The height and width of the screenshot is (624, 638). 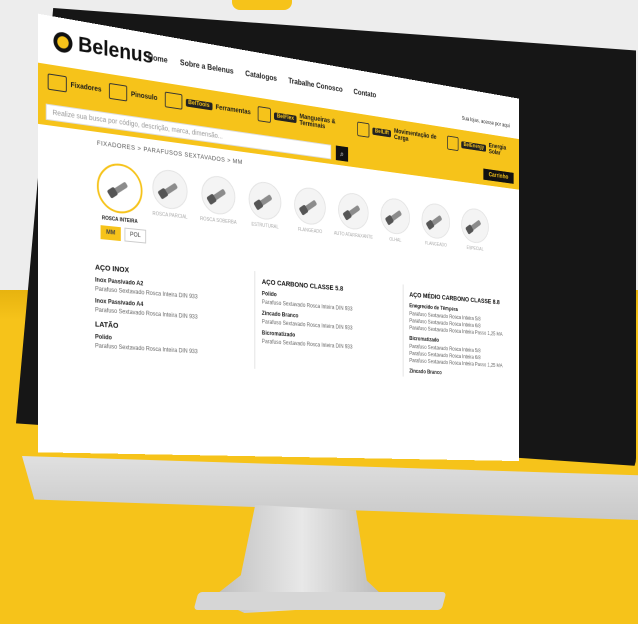 What do you see at coordinates (264, 114) in the screenshot?
I see `hose-icon` at bounding box center [264, 114].